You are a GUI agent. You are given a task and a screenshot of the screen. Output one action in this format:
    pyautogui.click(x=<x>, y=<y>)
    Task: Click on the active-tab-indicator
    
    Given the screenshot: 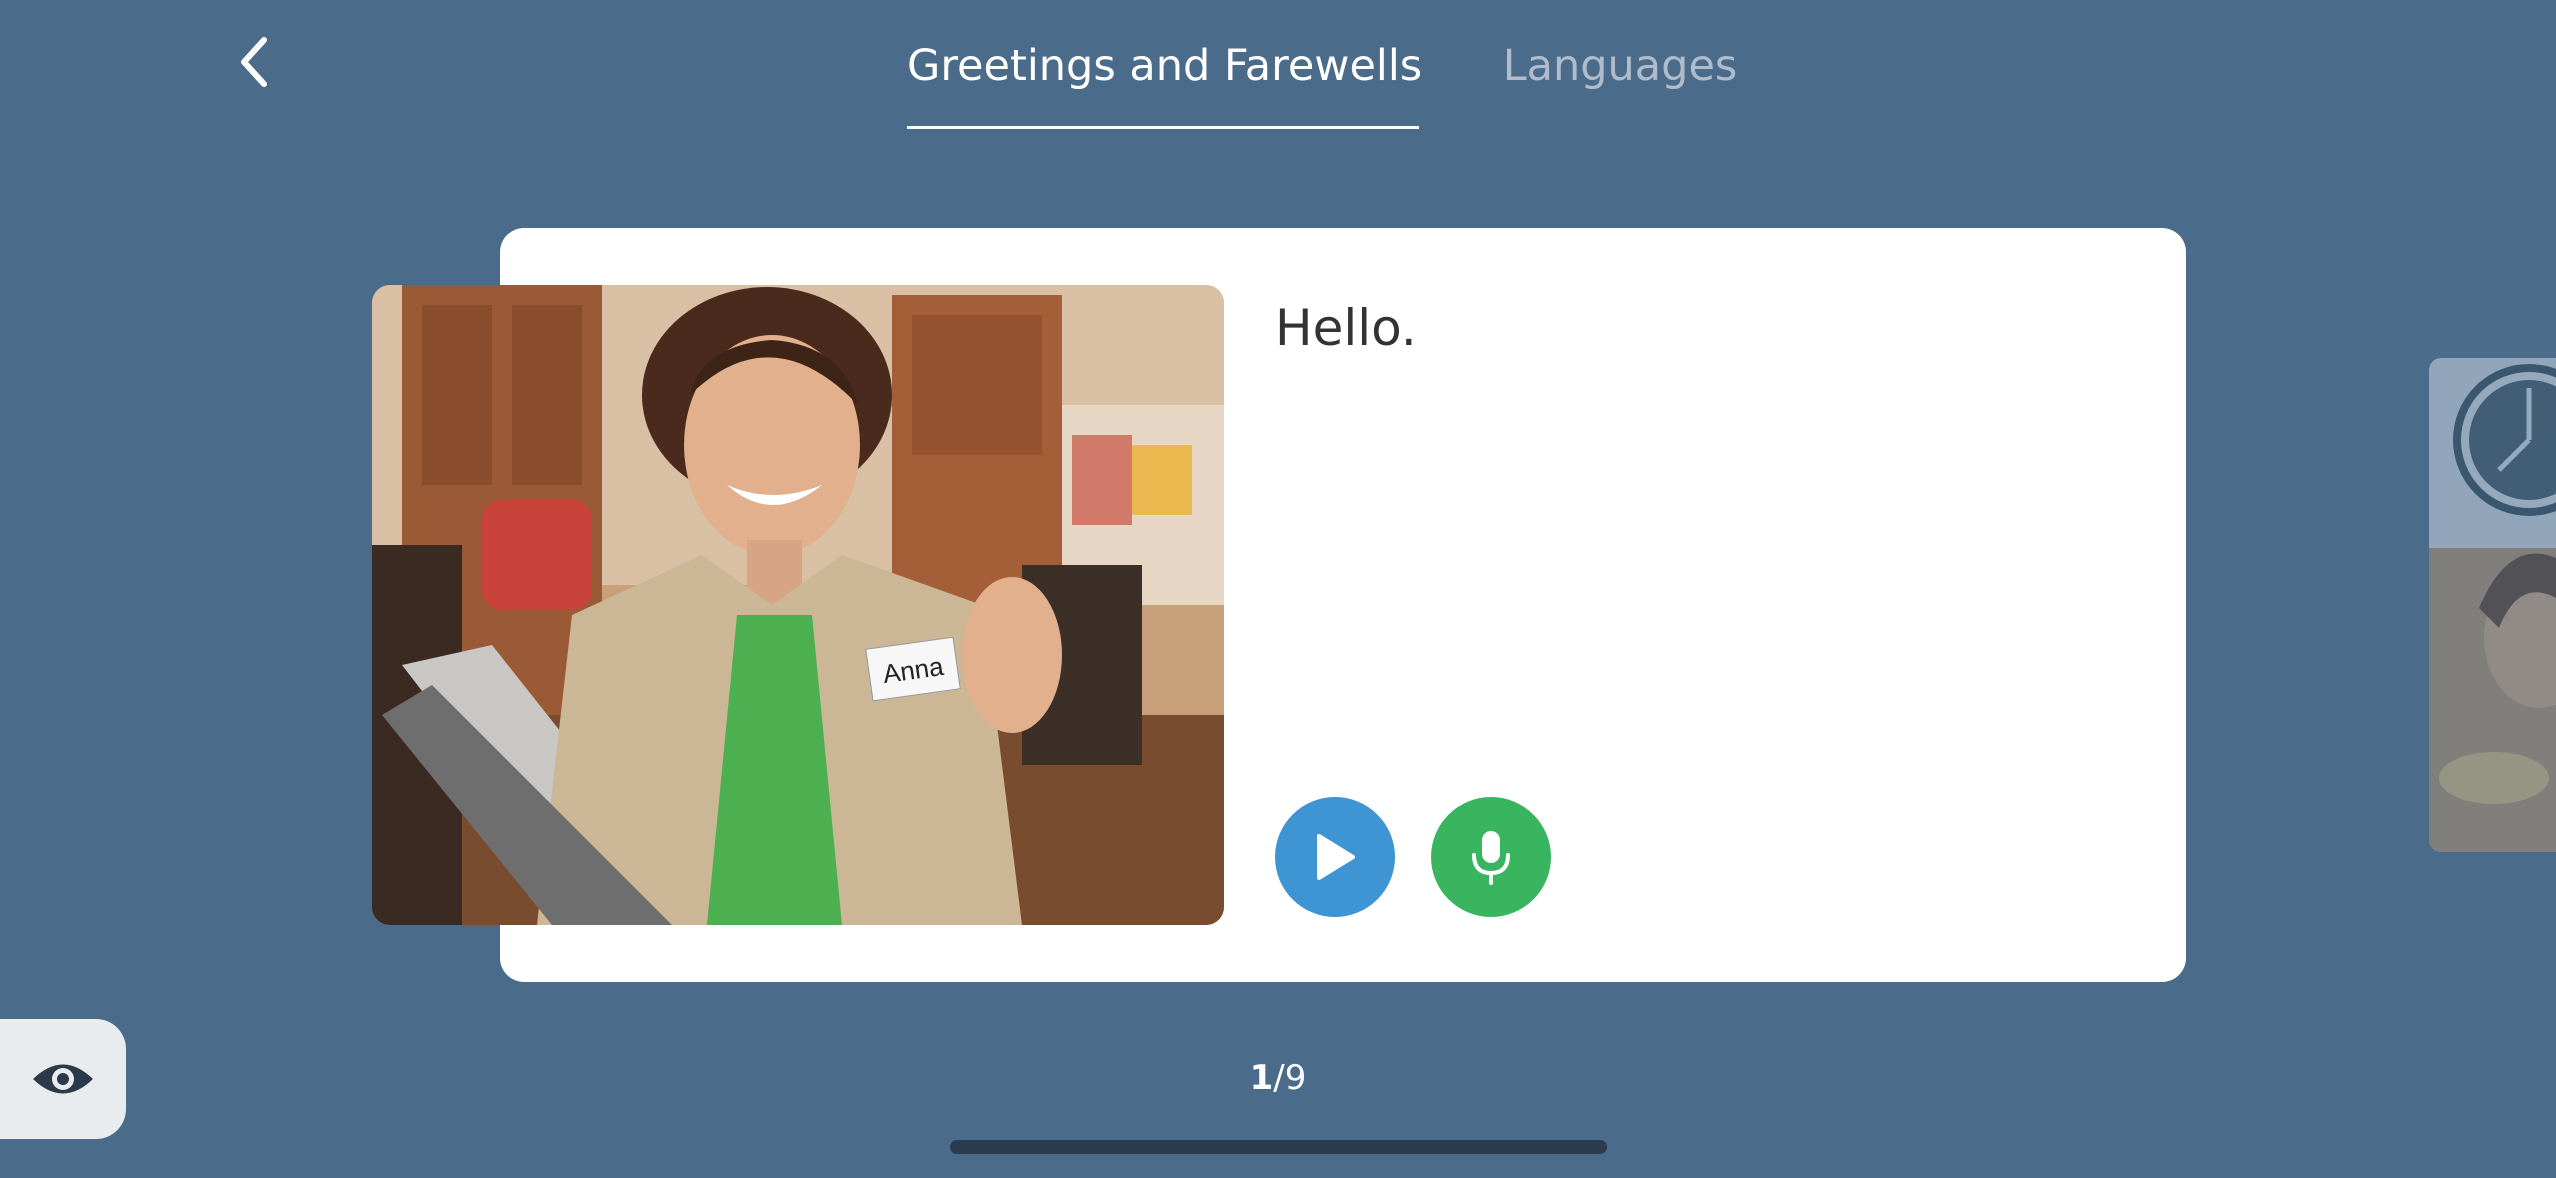 What is the action you would take?
    pyautogui.click(x=1163, y=127)
    